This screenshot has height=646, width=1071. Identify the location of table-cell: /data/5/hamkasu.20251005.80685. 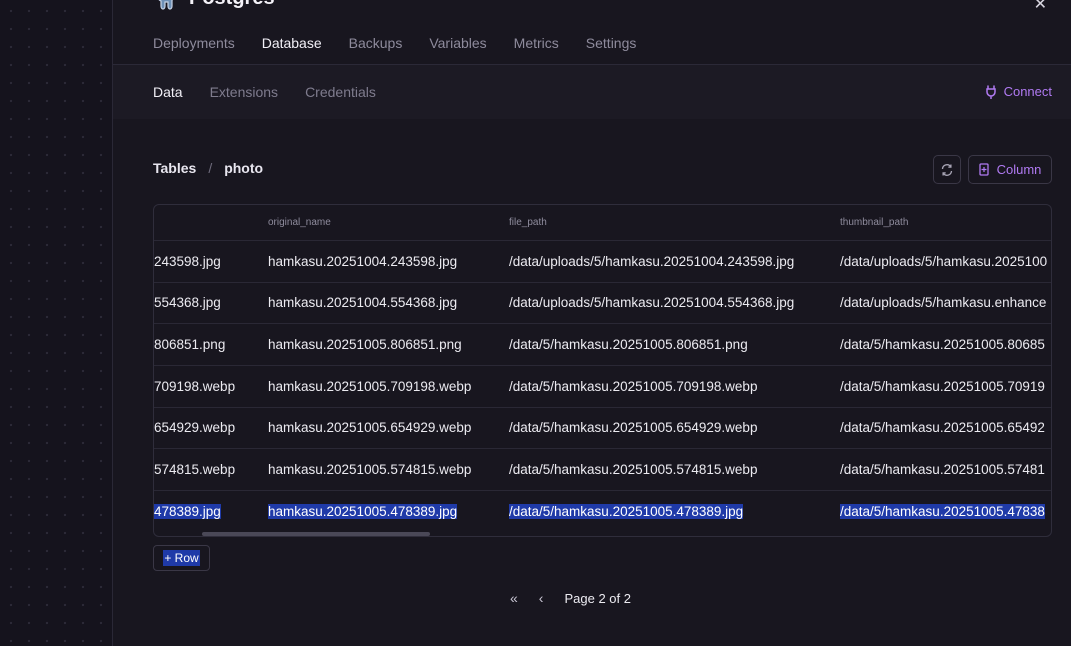
(942, 344).